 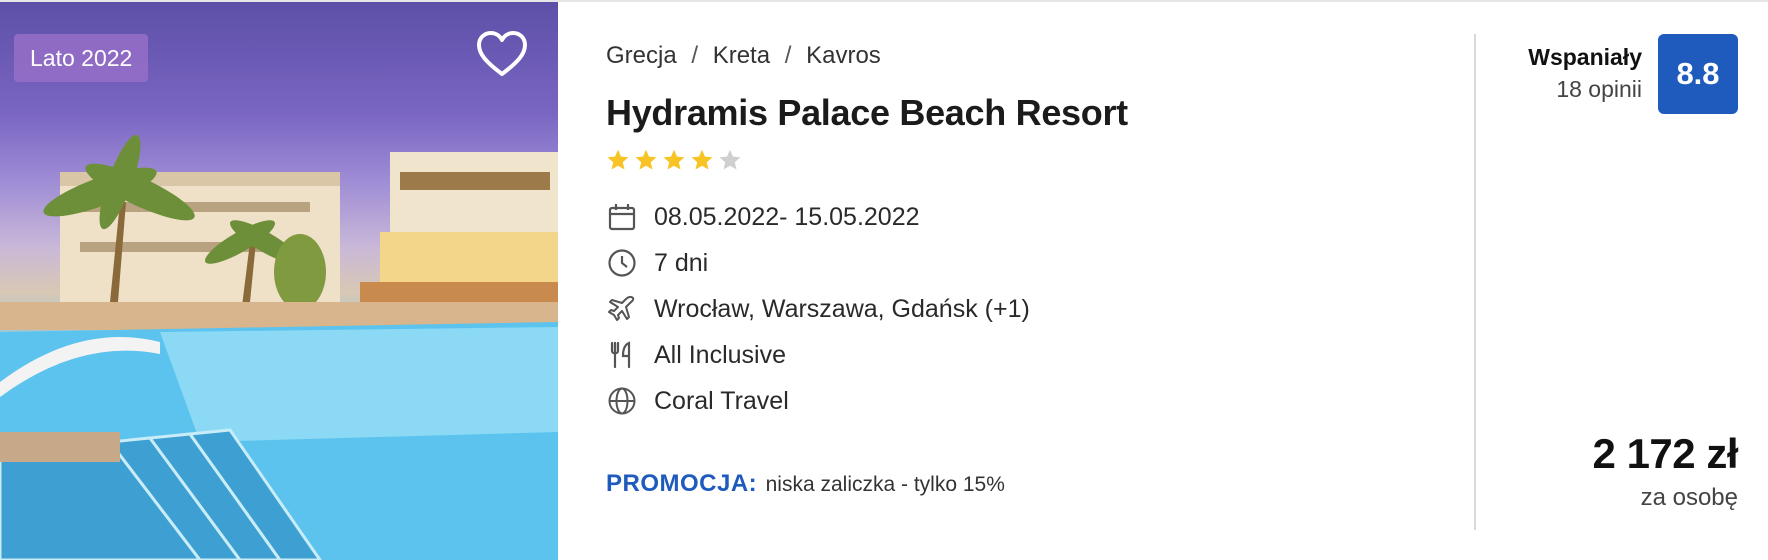 What do you see at coordinates (1585, 57) in the screenshot?
I see `rating-label: Wspaniały` at bounding box center [1585, 57].